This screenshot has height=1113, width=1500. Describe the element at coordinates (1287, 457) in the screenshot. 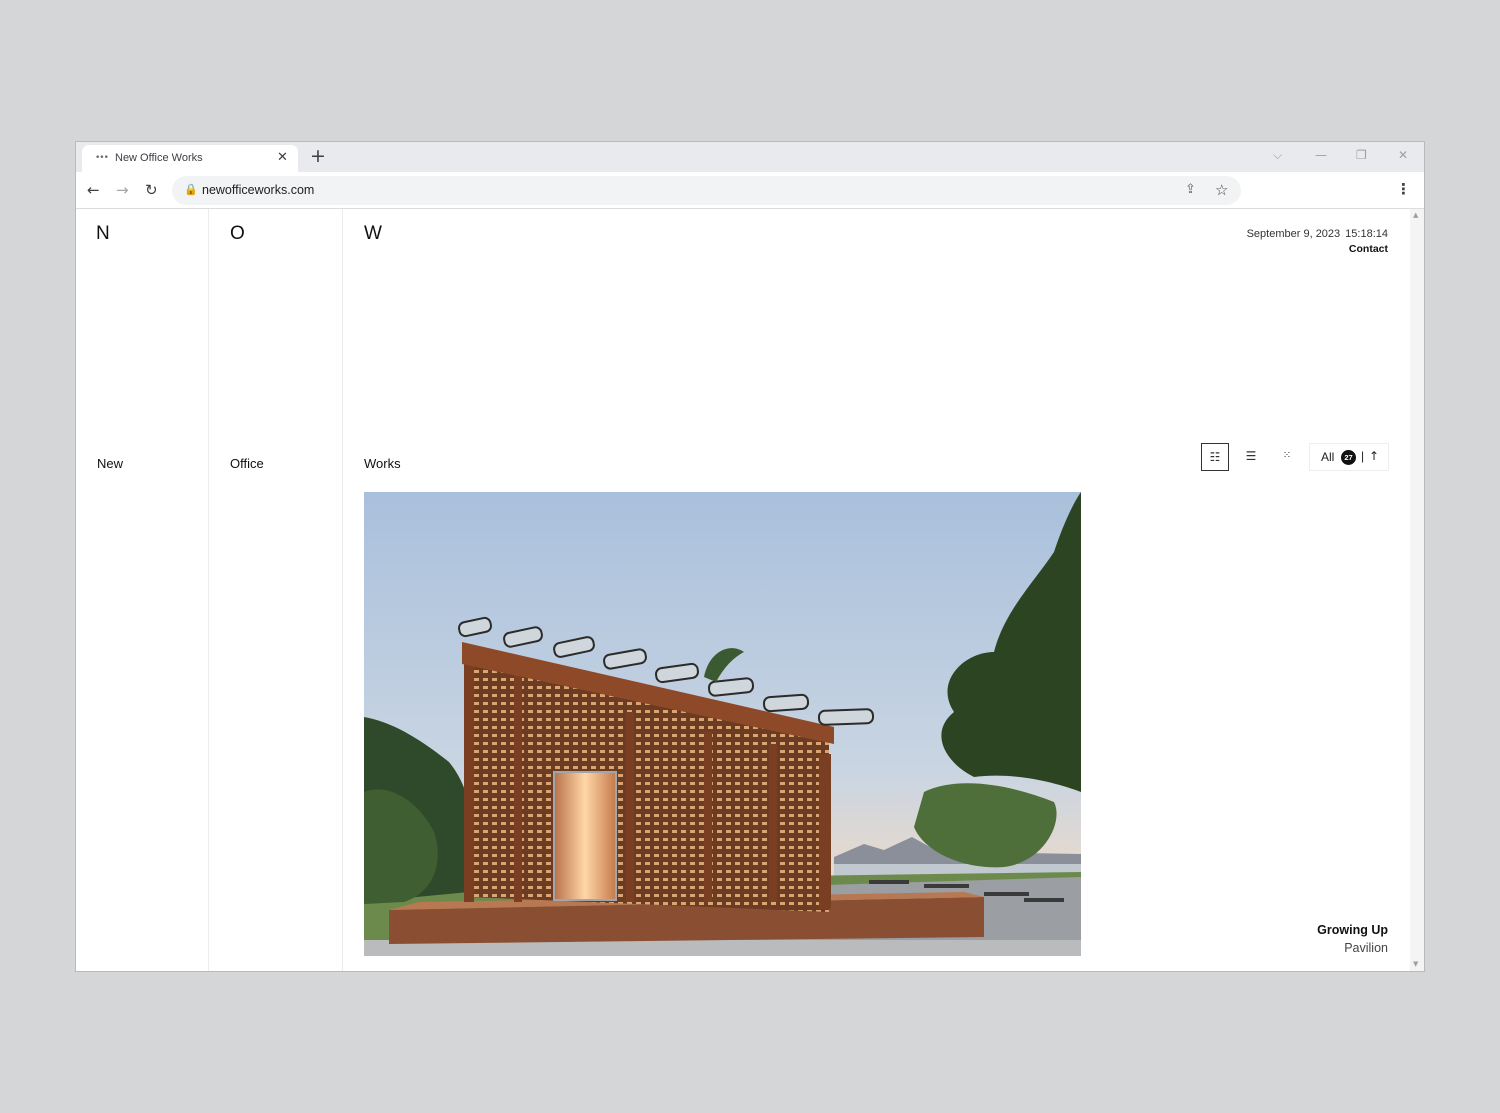

I see `view-grid-button: ⁙` at that location.